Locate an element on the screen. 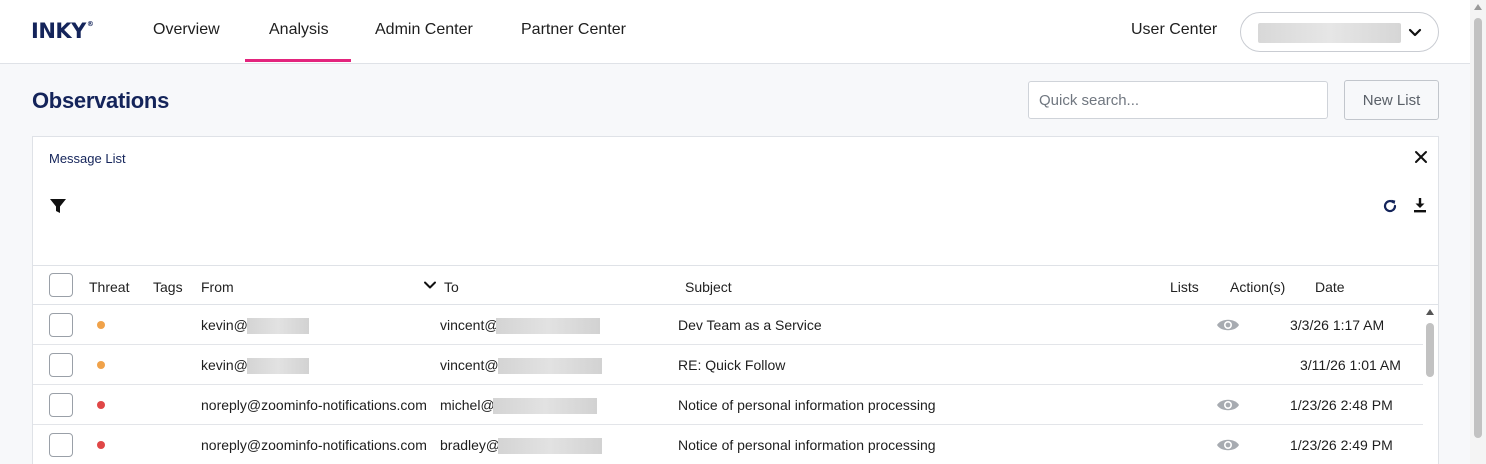 The width and height of the screenshot is (1486, 464). col-subject: Subject is located at coordinates (708, 287).